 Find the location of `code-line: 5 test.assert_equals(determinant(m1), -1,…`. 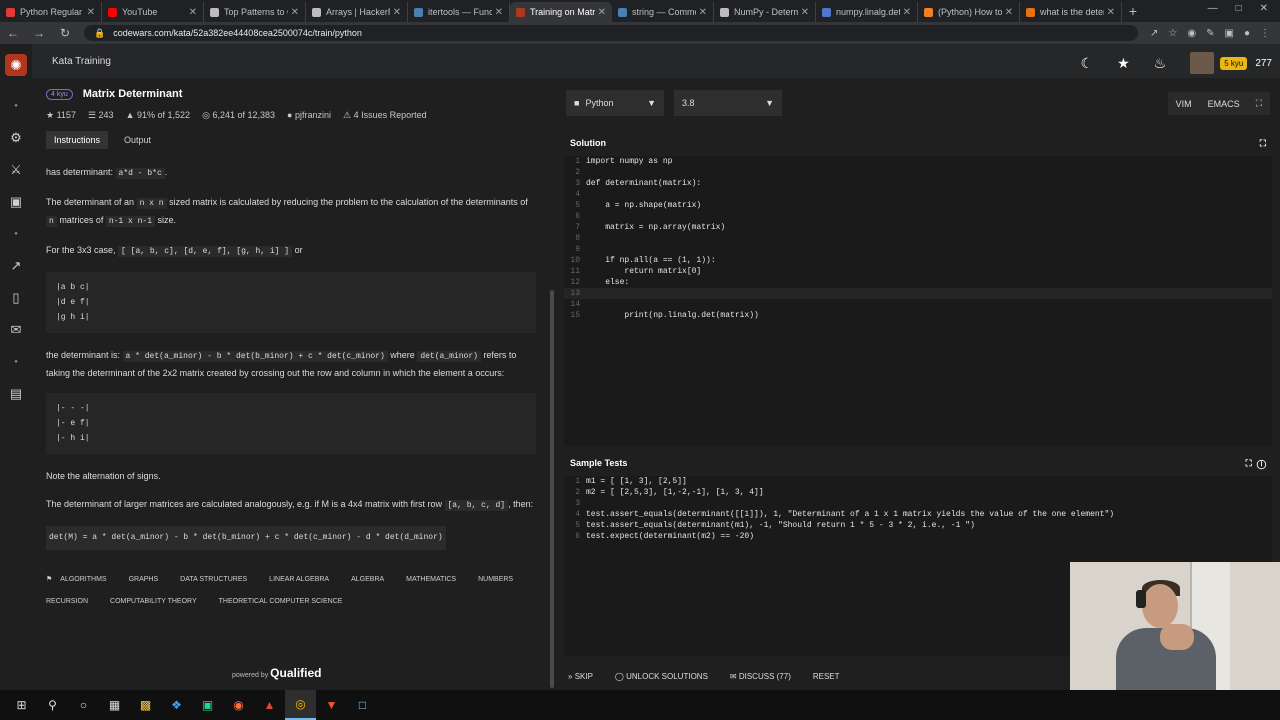

code-line: 5 test.assert_equals(determinant(m1), -1,… is located at coordinates (918, 525).